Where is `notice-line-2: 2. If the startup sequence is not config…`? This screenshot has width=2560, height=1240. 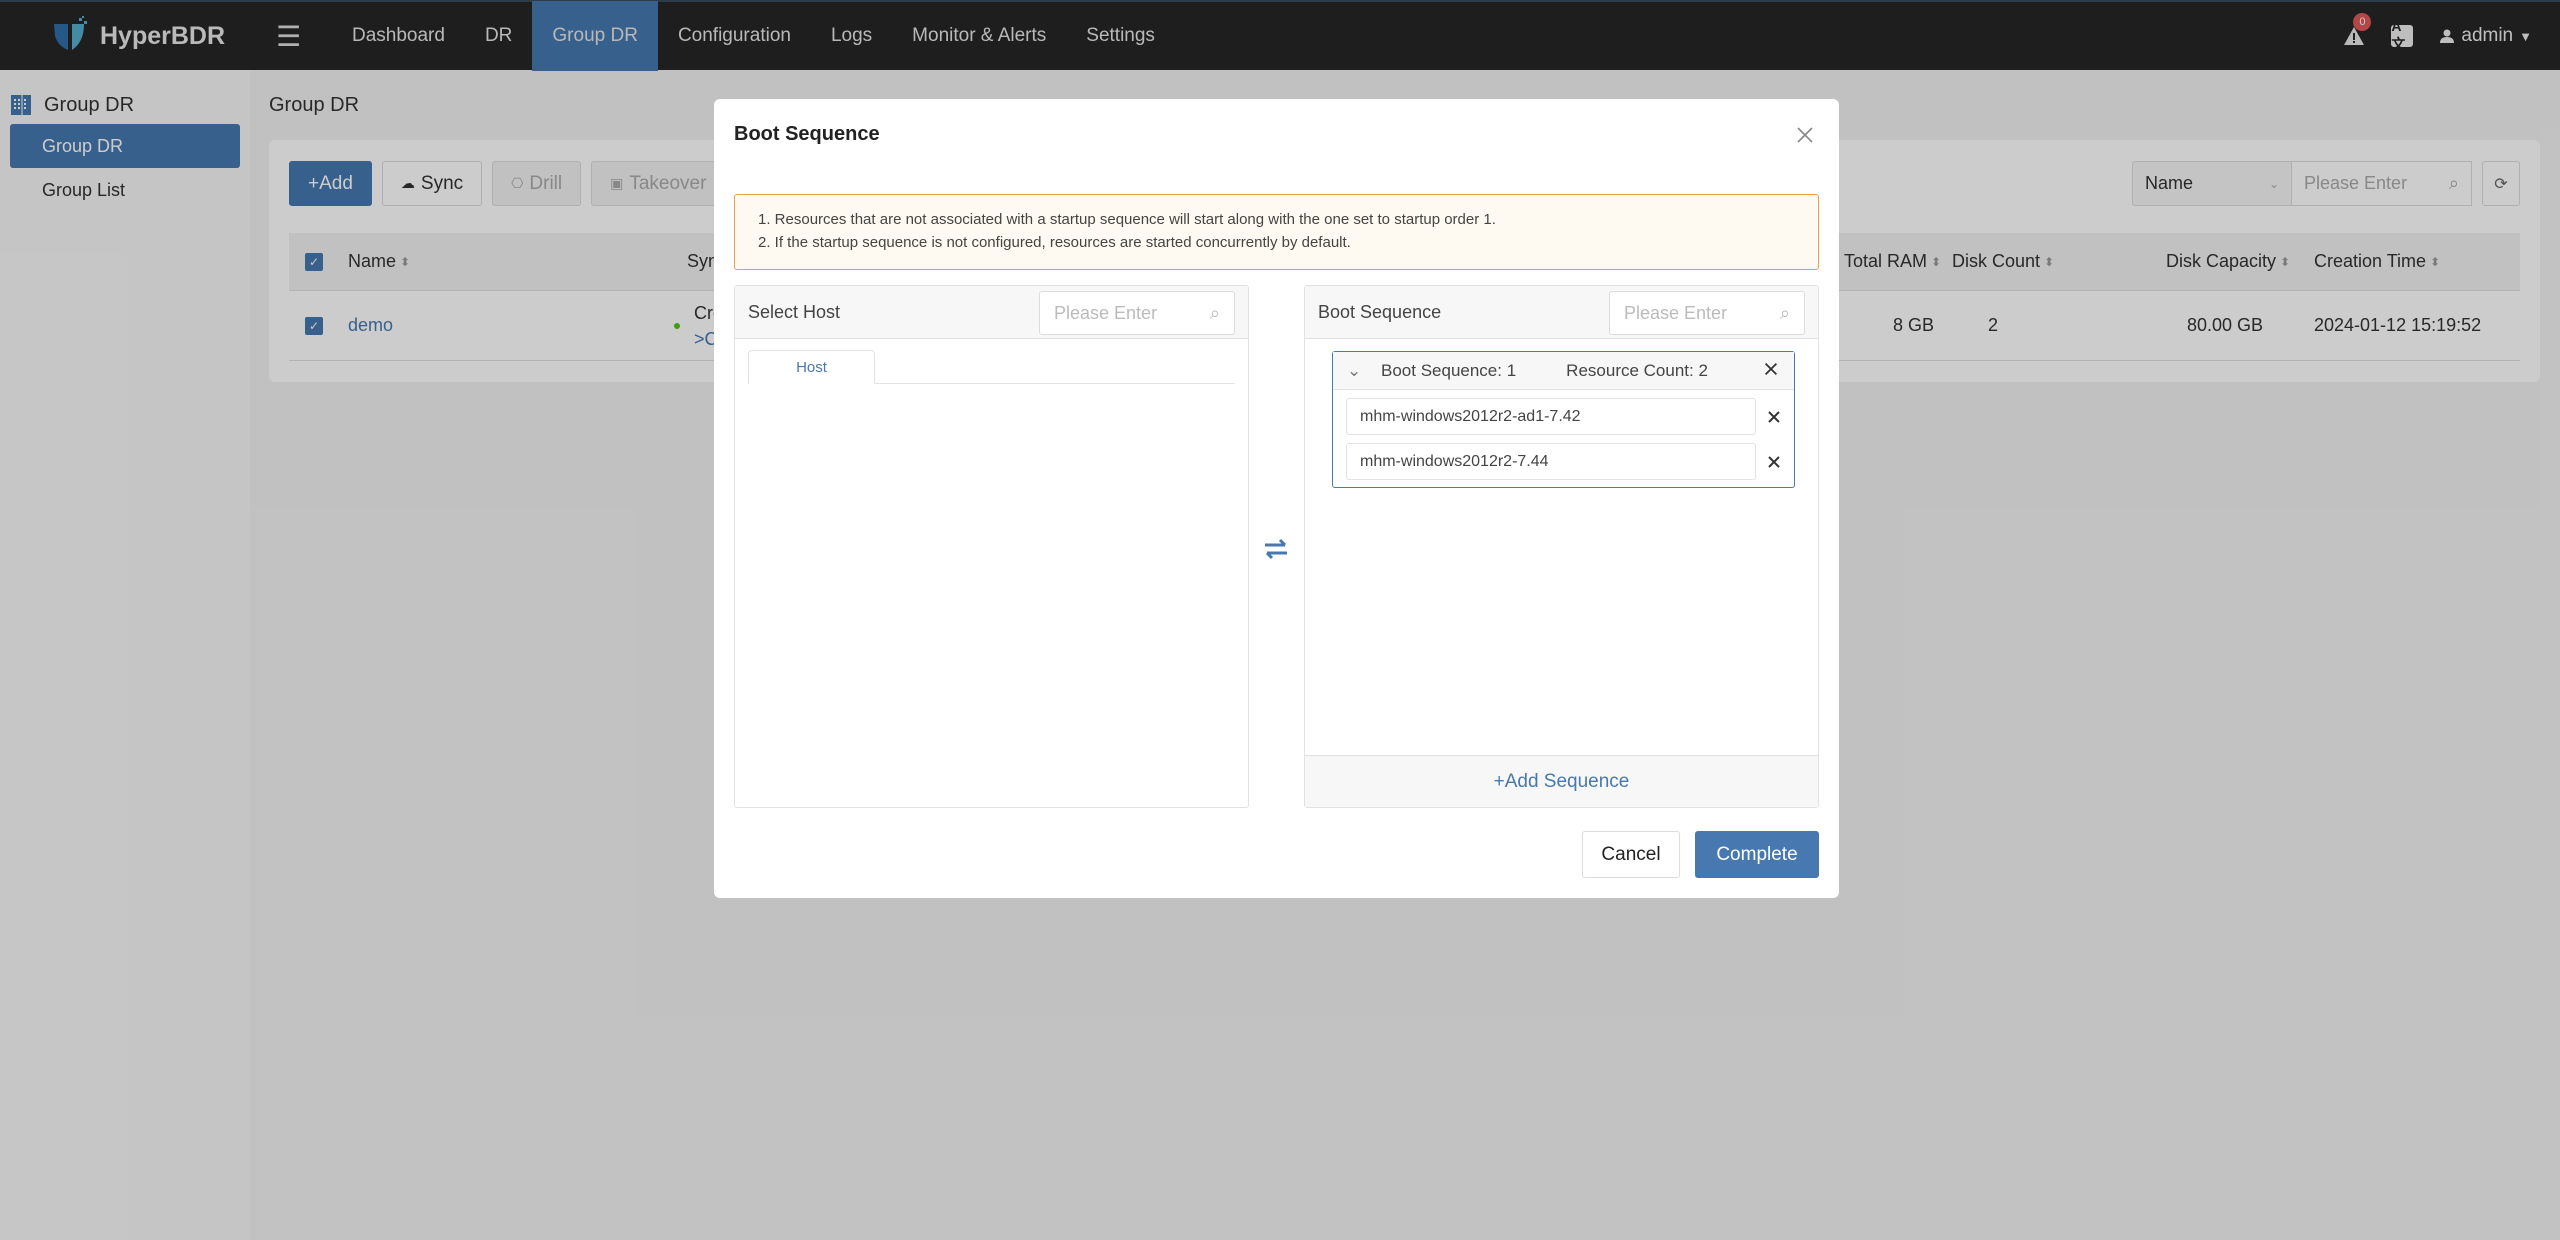 notice-line-2: 2. If the startup sequence is not config… is located at coordinates (1054, 242).